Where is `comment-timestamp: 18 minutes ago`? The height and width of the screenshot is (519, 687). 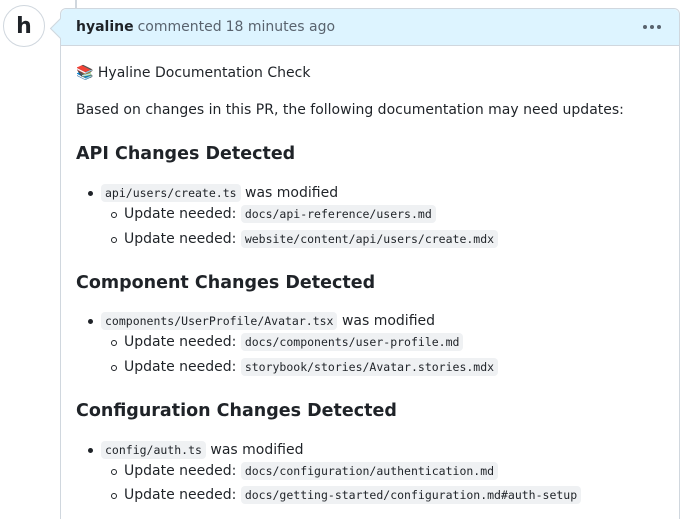 comment-timestamp: 18 minutes ago is located at coordinates (280, 27).